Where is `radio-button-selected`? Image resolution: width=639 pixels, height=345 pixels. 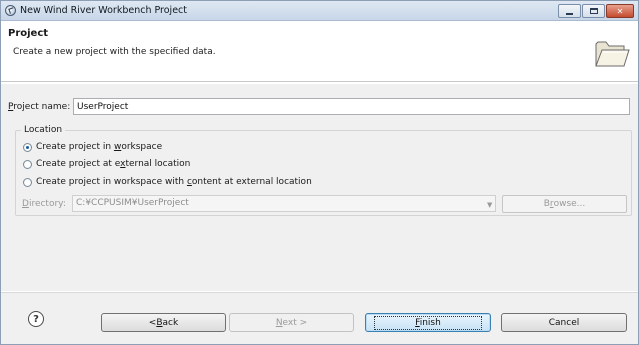
radio-button-selected is located at coordinates (27, 147).